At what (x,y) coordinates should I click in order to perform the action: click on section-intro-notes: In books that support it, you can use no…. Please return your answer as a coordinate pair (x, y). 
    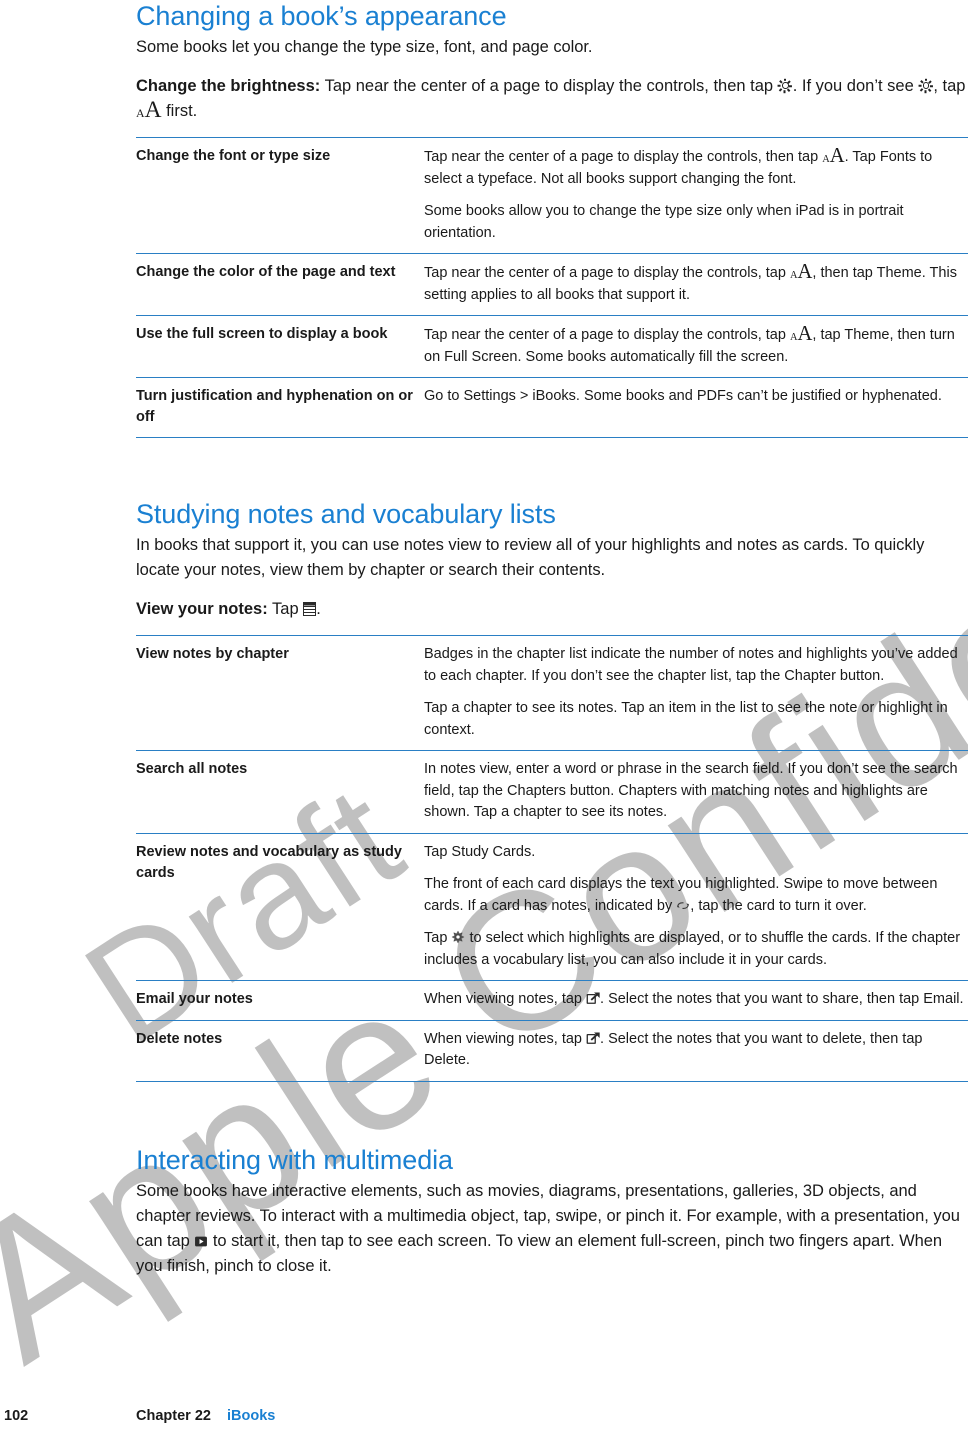
    Looking at the image, I should click on (530, 557).